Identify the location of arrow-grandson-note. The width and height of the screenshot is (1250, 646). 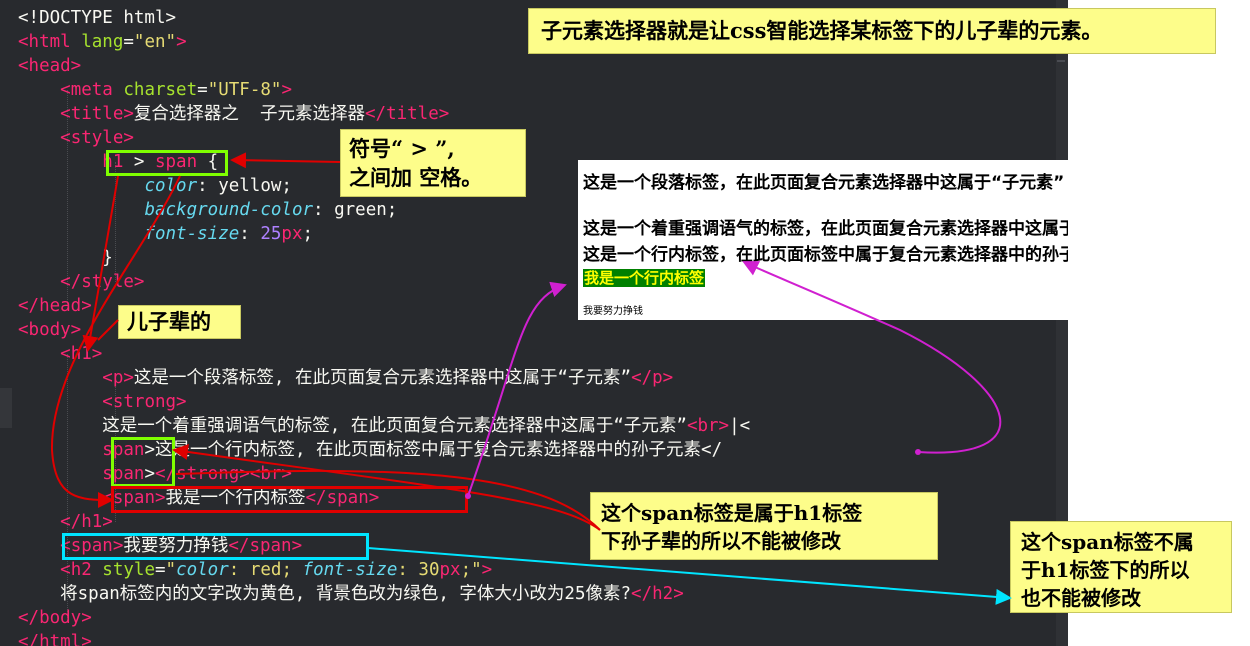
(386, 487).